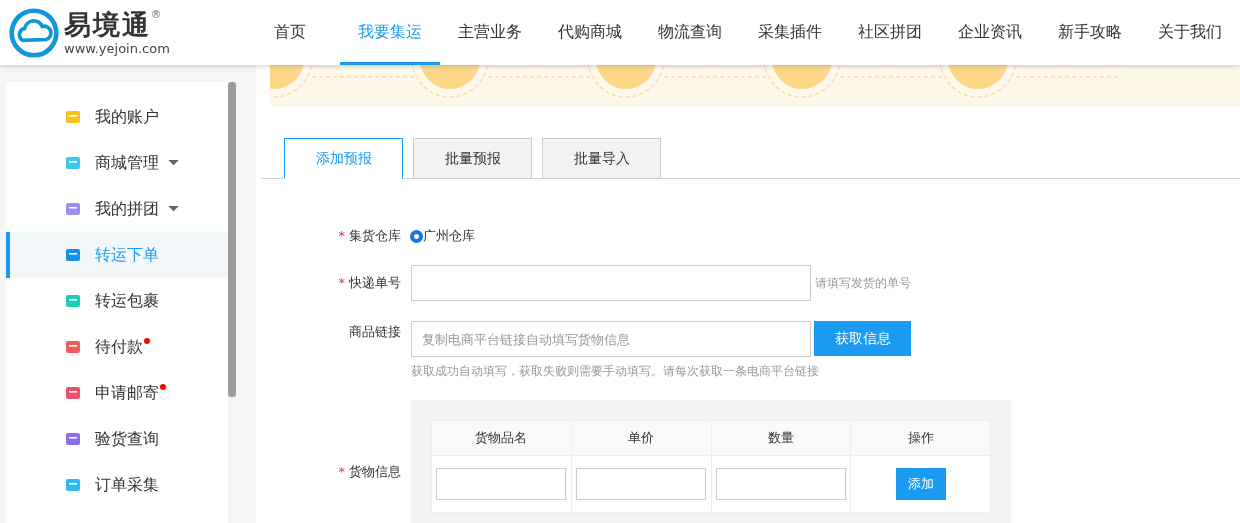 This screenshot has height=523, width=1240. I want to click on sidebar-item: 转运包裹, so click(117, 301).